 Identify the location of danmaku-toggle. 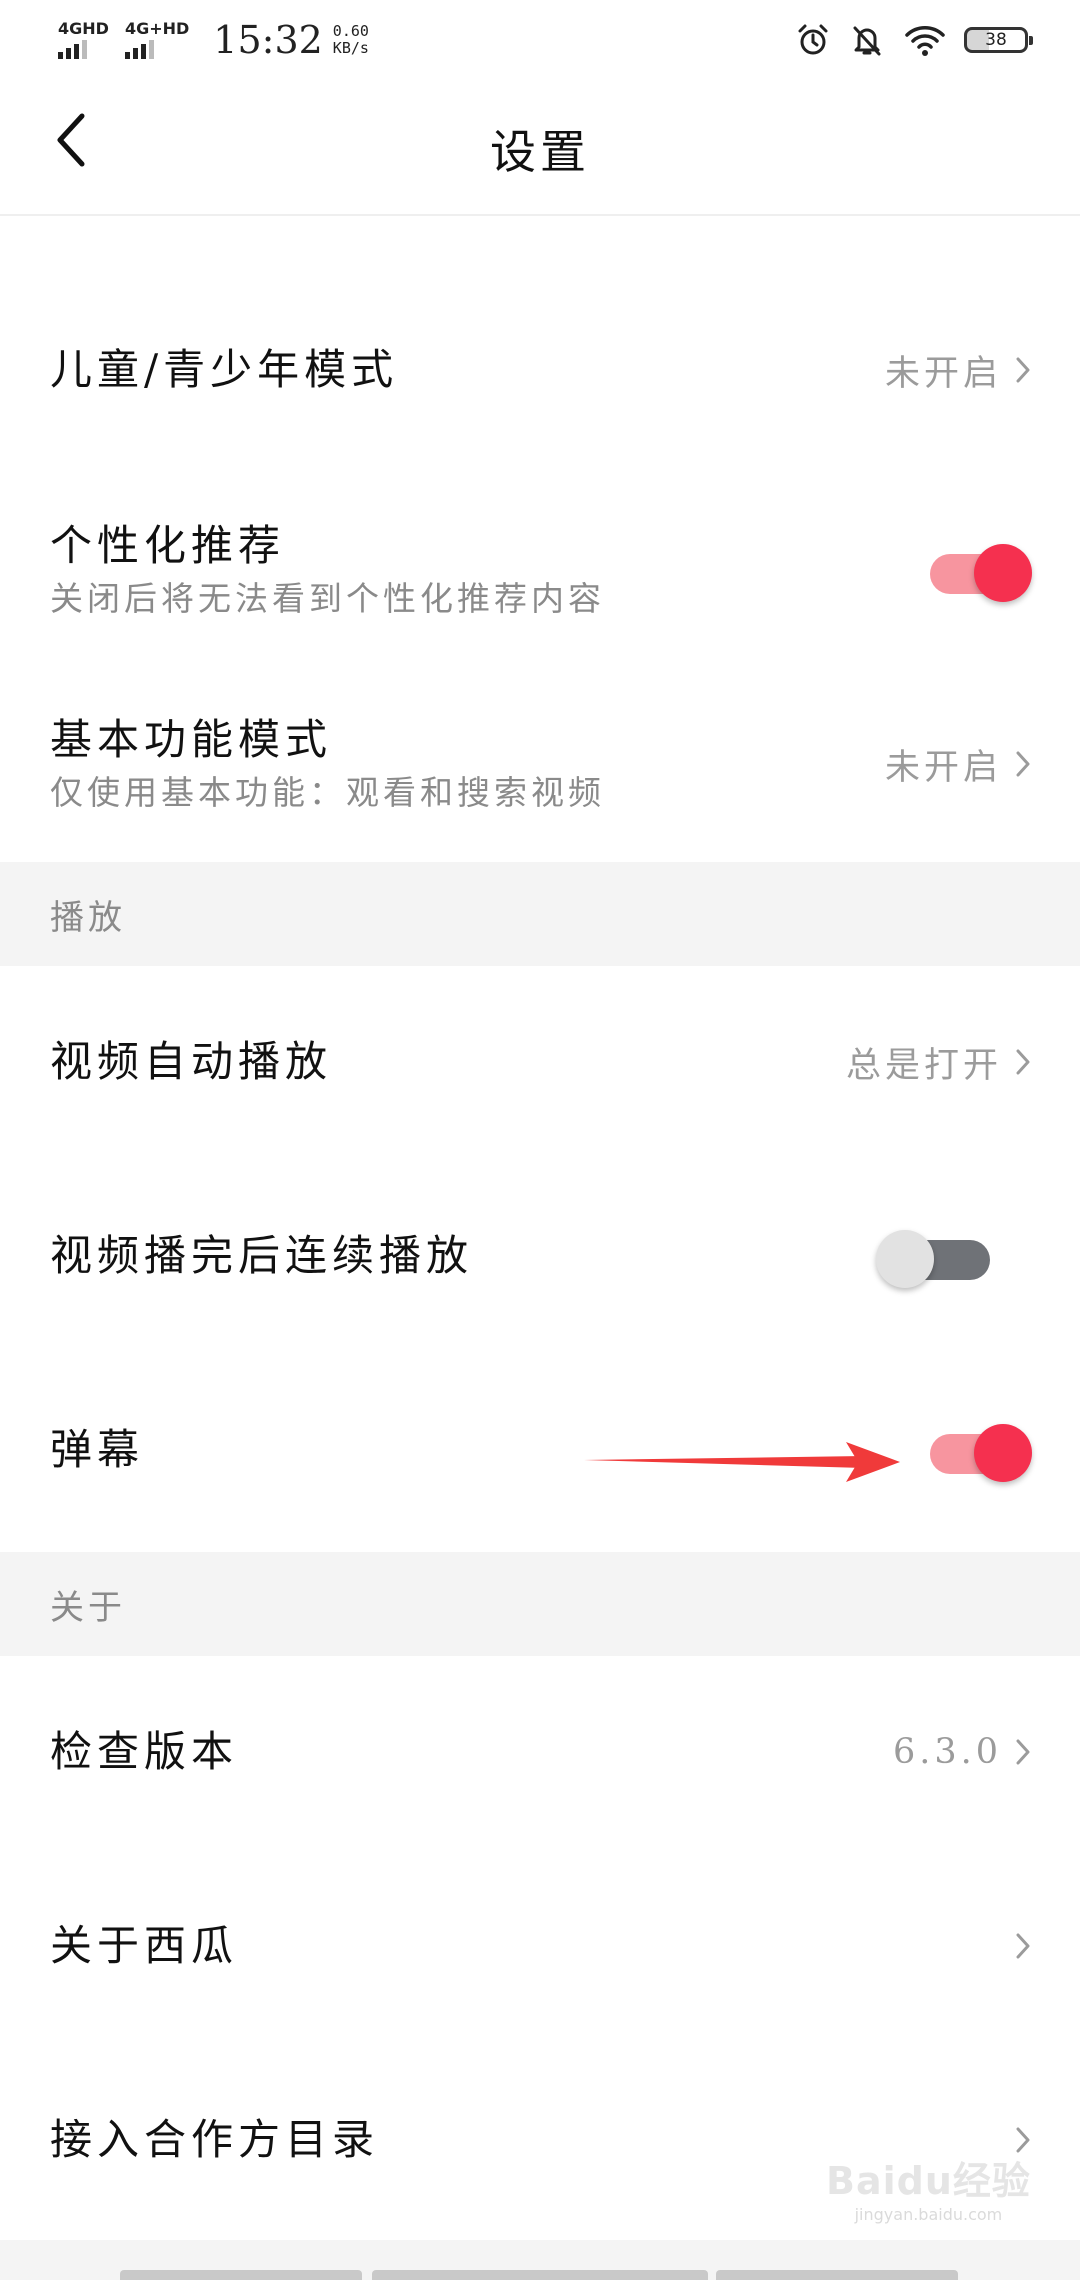
(977, 1450).